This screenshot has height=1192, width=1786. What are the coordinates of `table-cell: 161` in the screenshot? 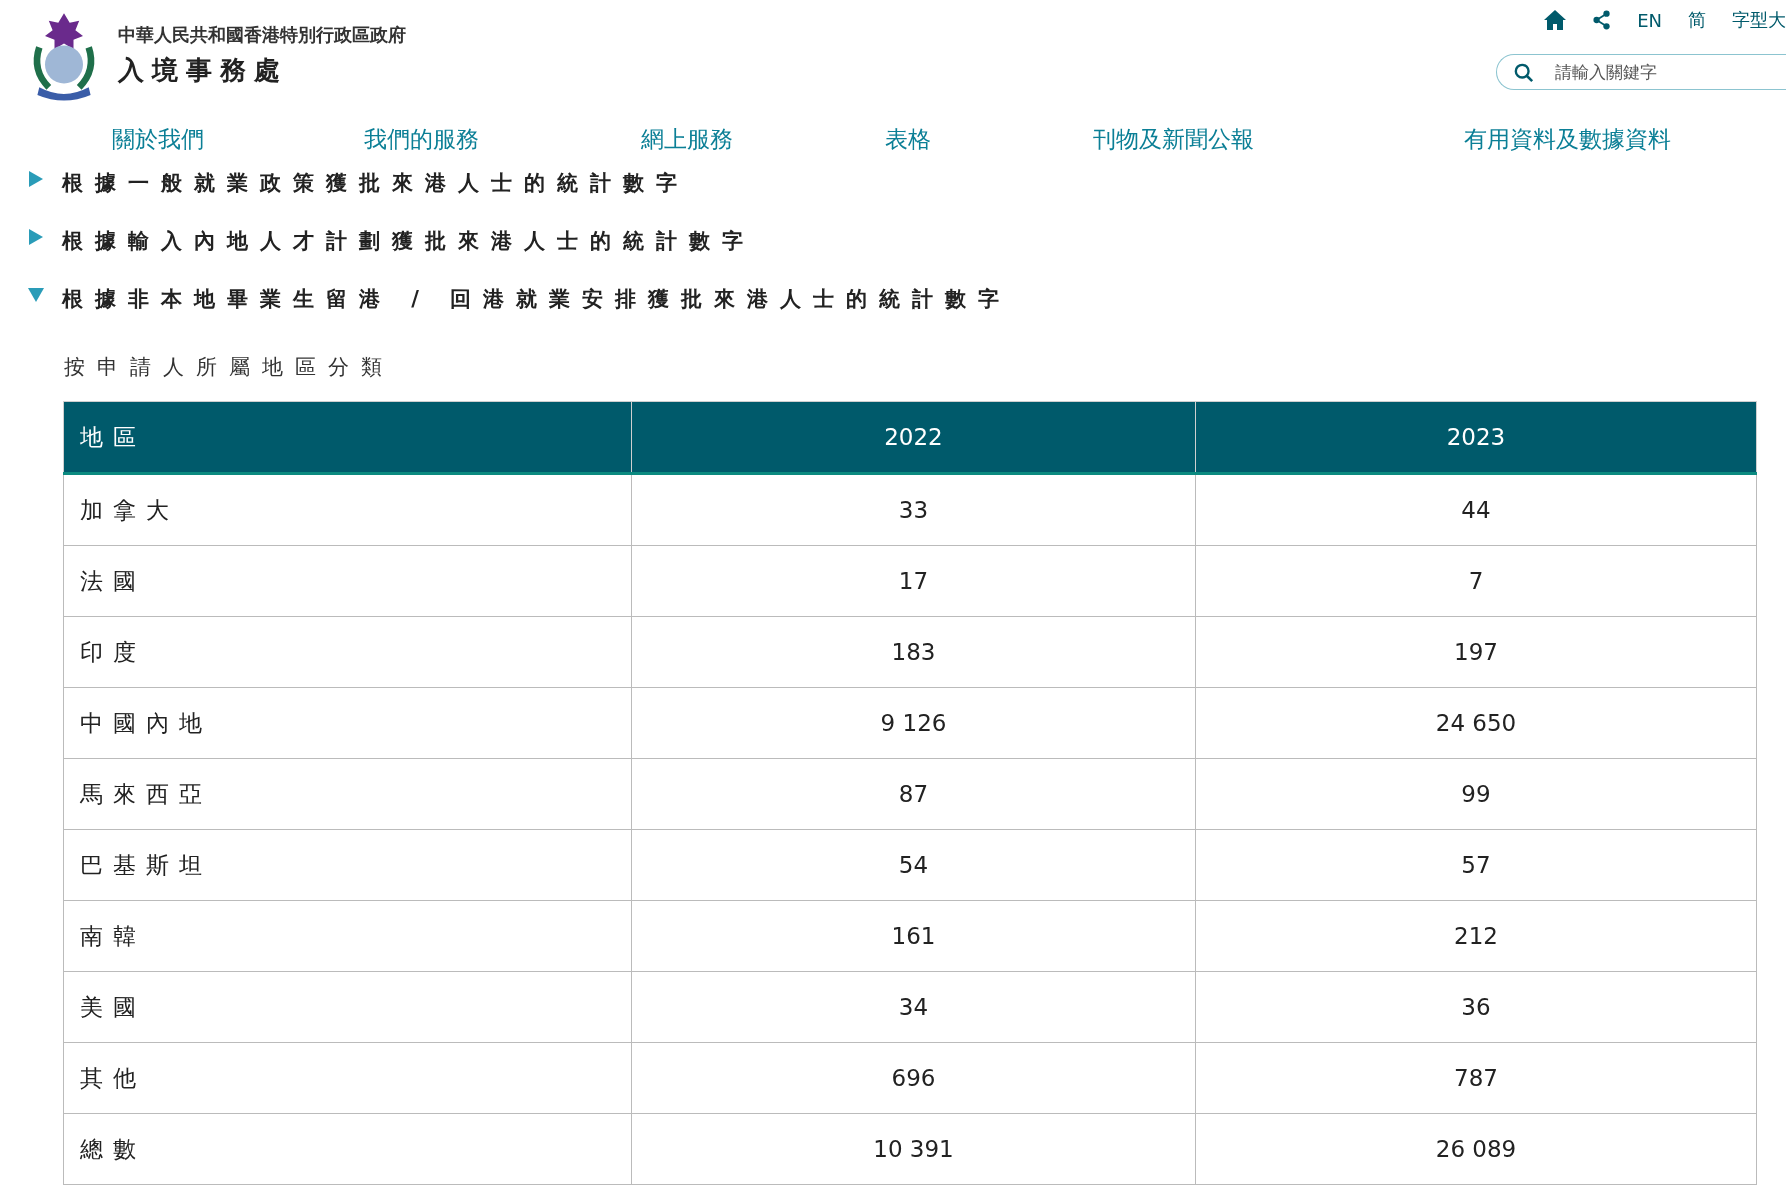 It's located at (913, 936).